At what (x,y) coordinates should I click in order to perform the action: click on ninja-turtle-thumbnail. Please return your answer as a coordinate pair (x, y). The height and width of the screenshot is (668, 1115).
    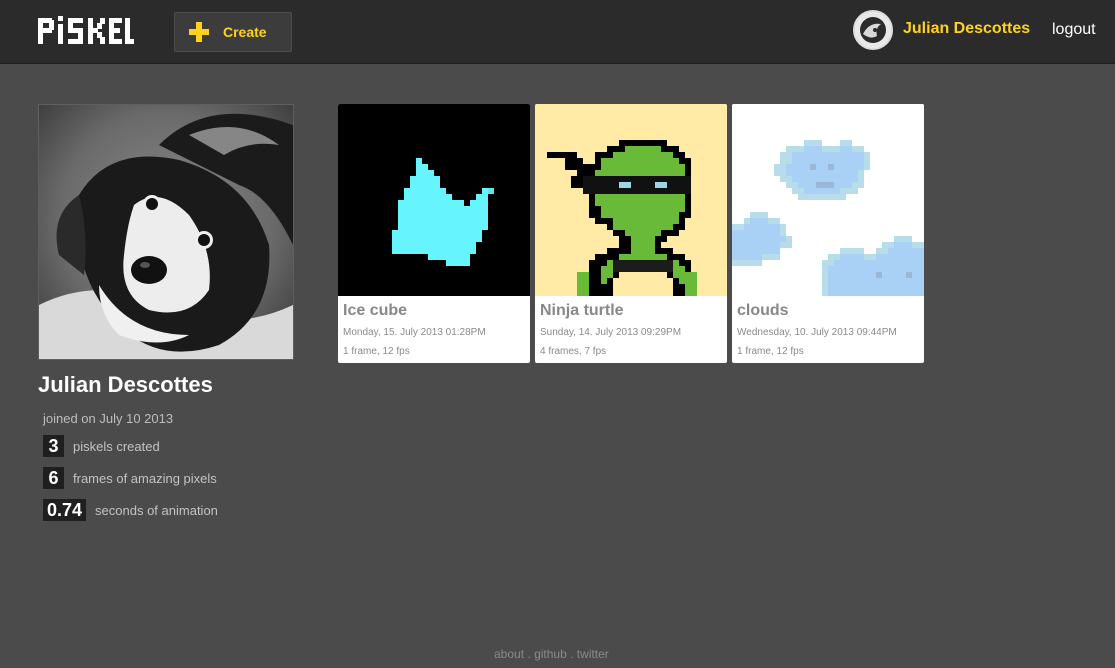
    Looking at the image, I should click on (631, 200).